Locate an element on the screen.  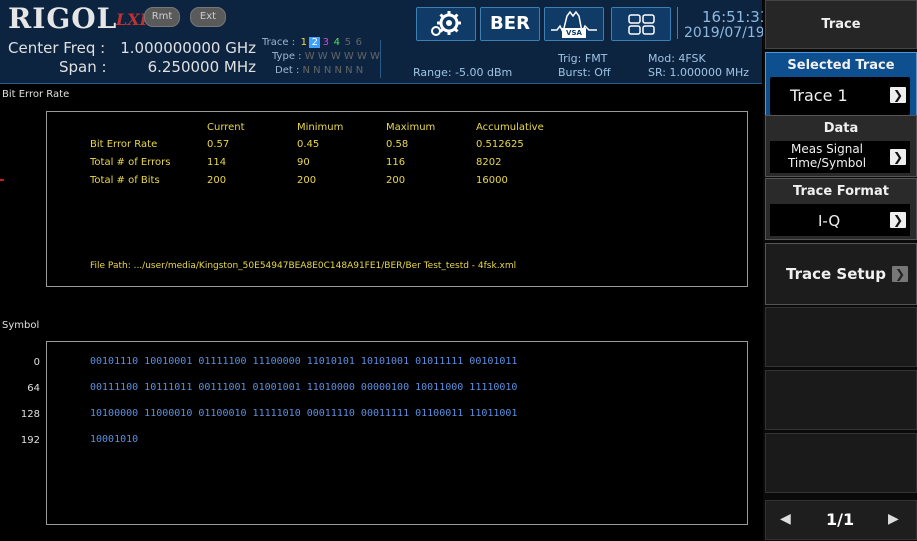
selected-trace-value-box: Trace 1 ❯ is located at coordinates (840, 96).